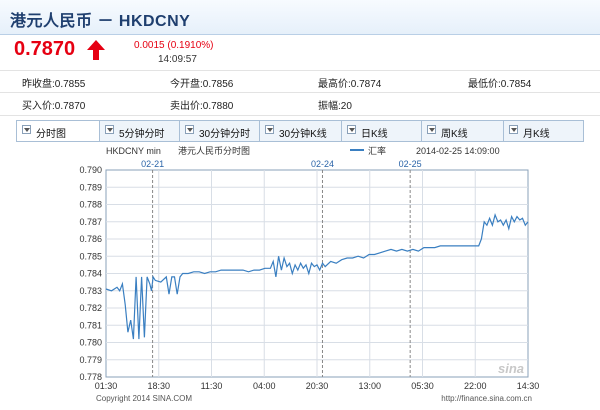 This screenshot has height=410, width=600. What do you see at coordinates (382, 131) in the screenshot?
I see `tab-daily-kline: 日K线` at bounding box center [382, 131].